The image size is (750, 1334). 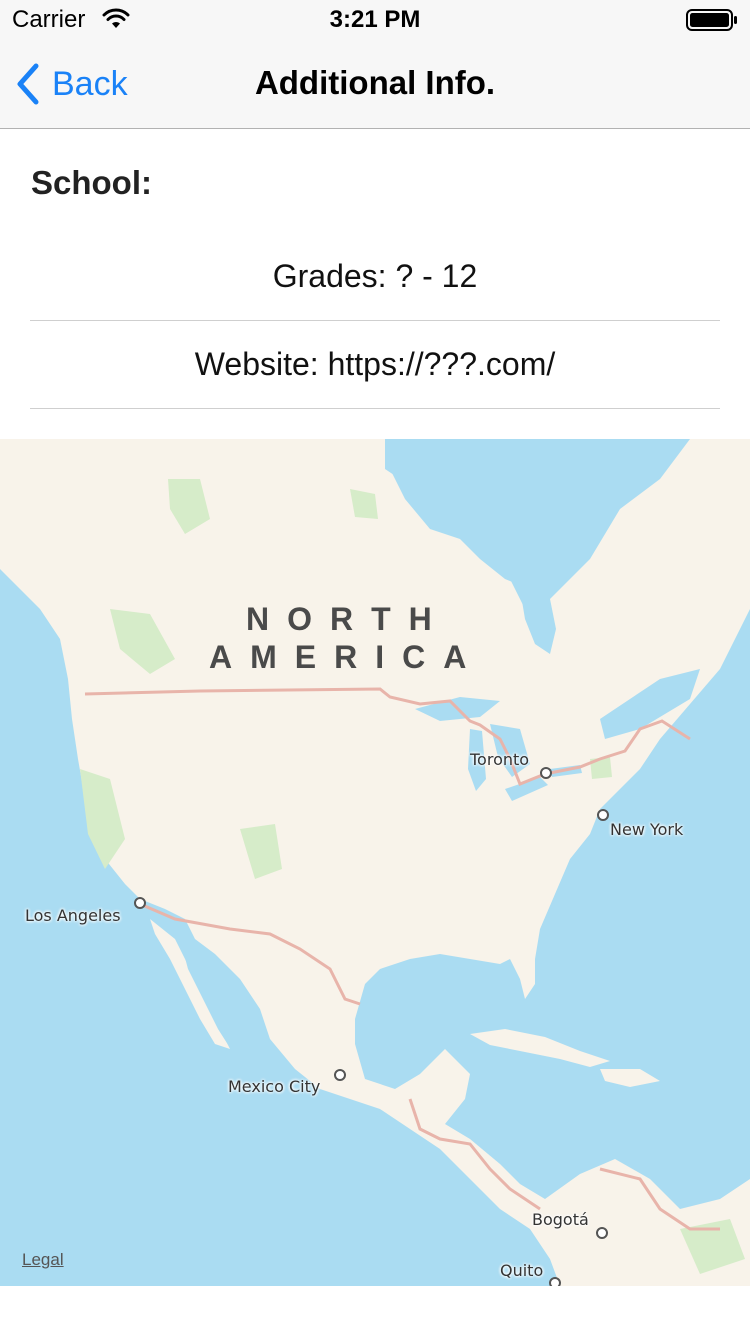 What do you see at coordinates (73, 915) in the screenshot?
I see `map-city-label: Los Angeles` at bounding box center [73, 915].